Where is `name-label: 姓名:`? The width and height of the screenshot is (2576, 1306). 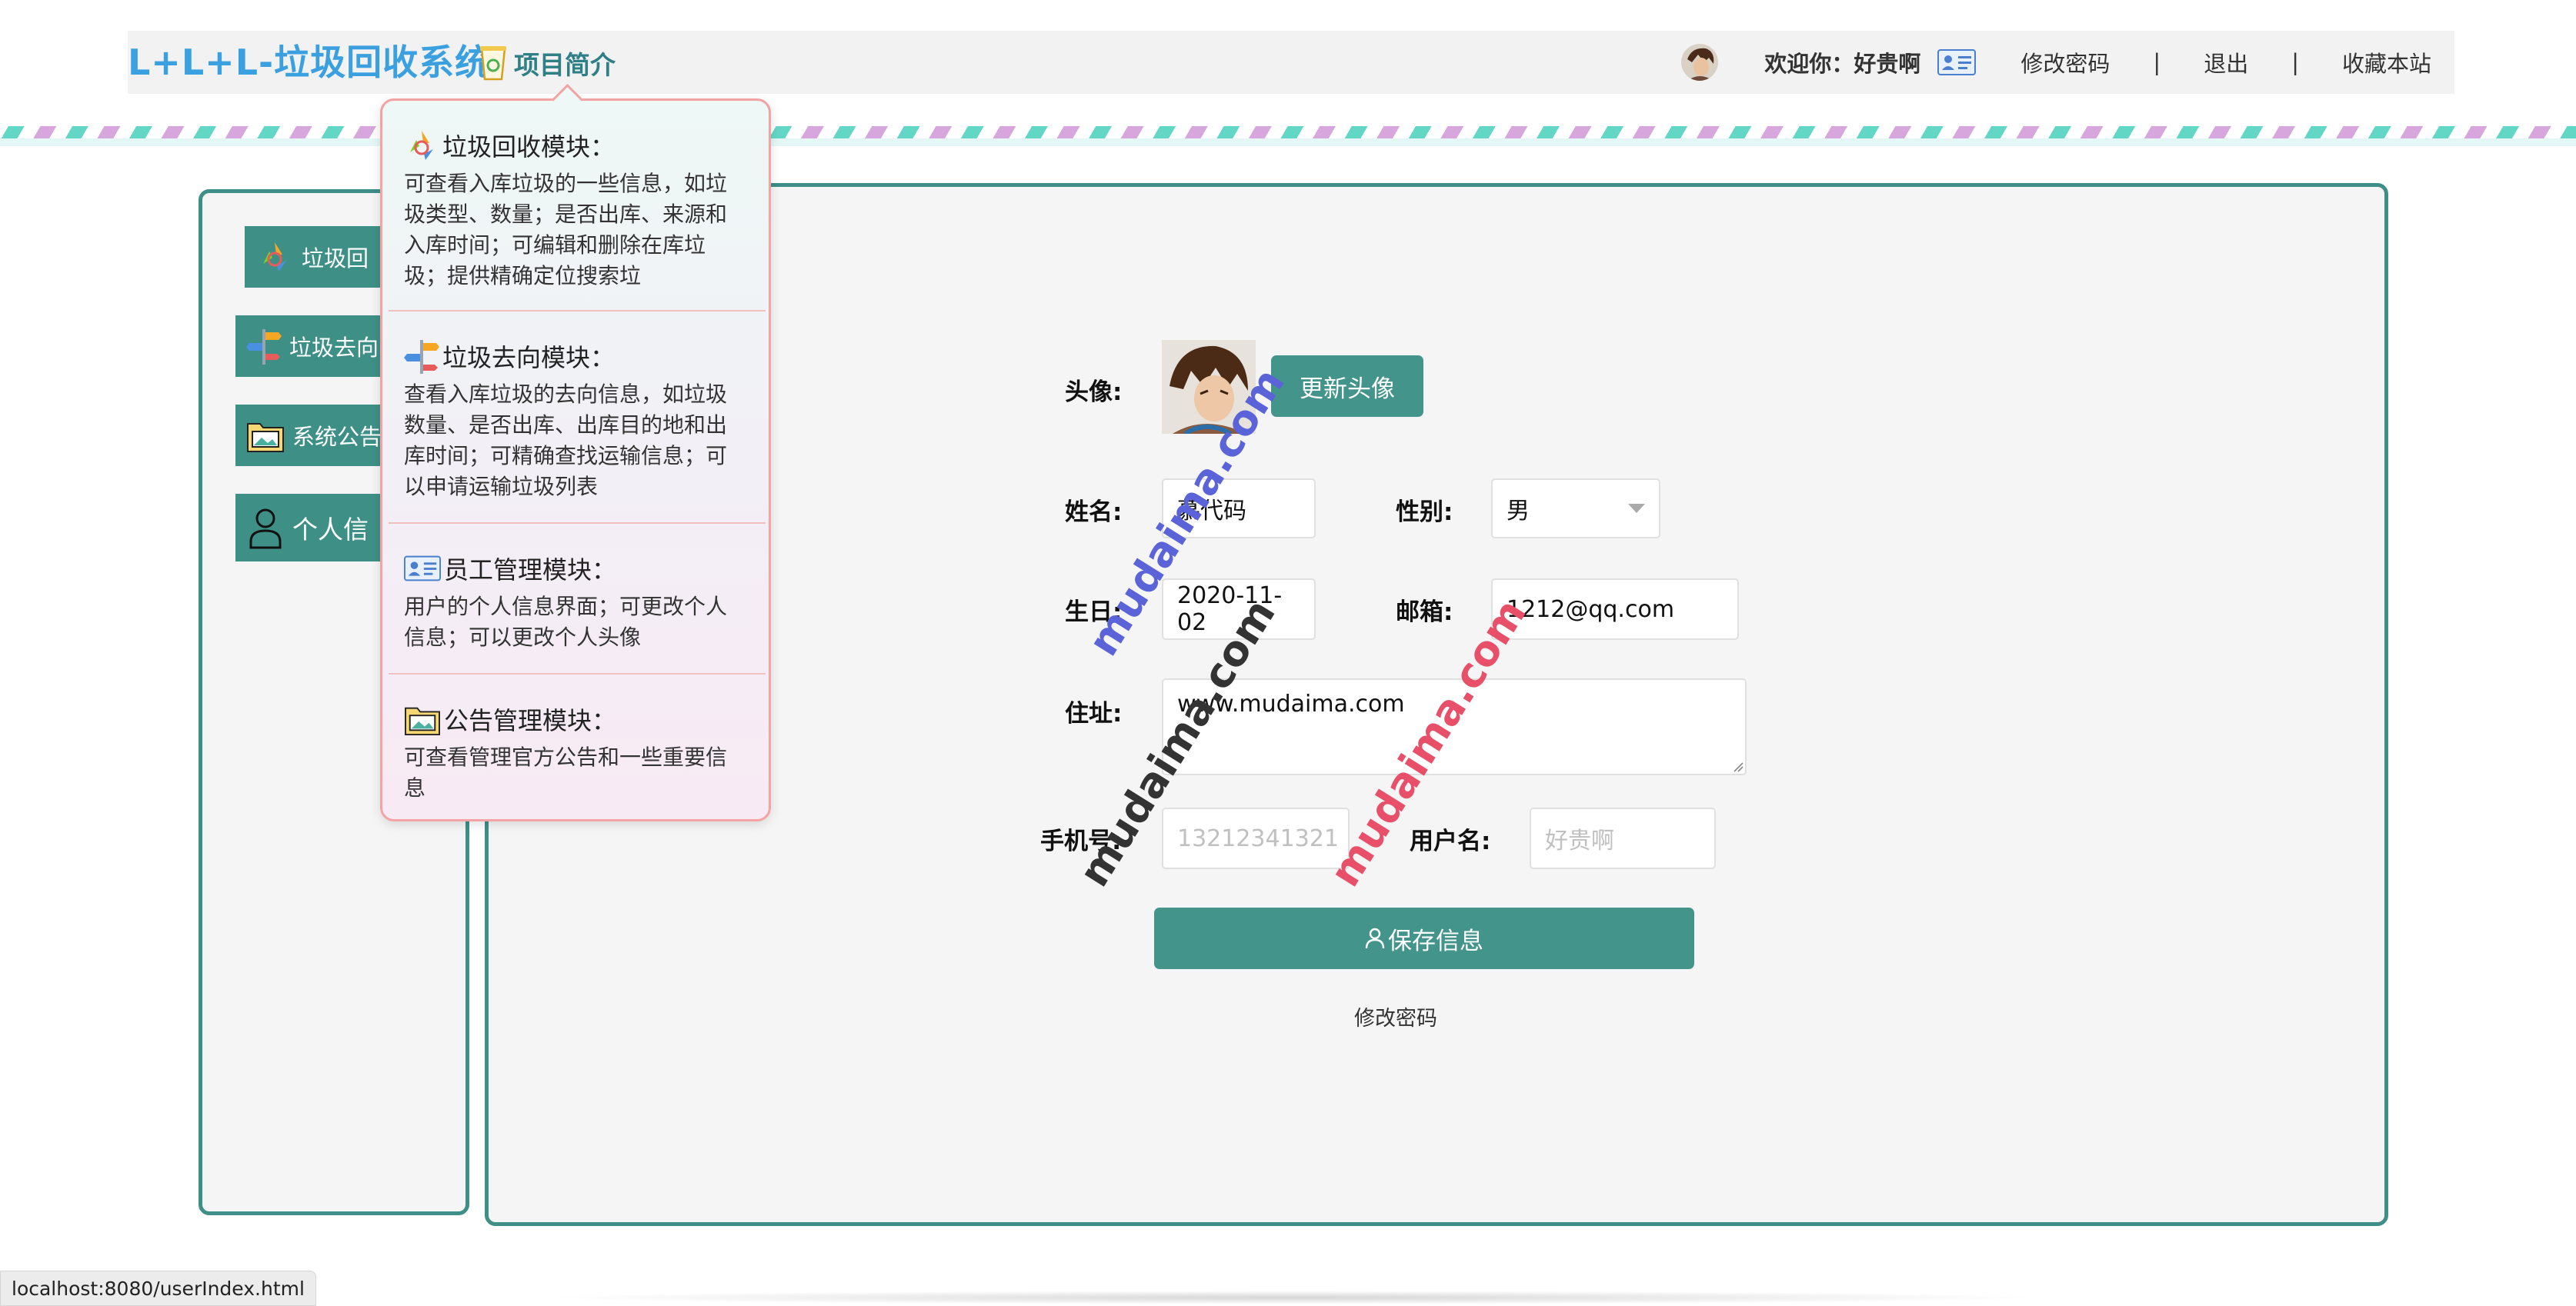 name-label: 姓名: is located at coordinates (1094, 512).